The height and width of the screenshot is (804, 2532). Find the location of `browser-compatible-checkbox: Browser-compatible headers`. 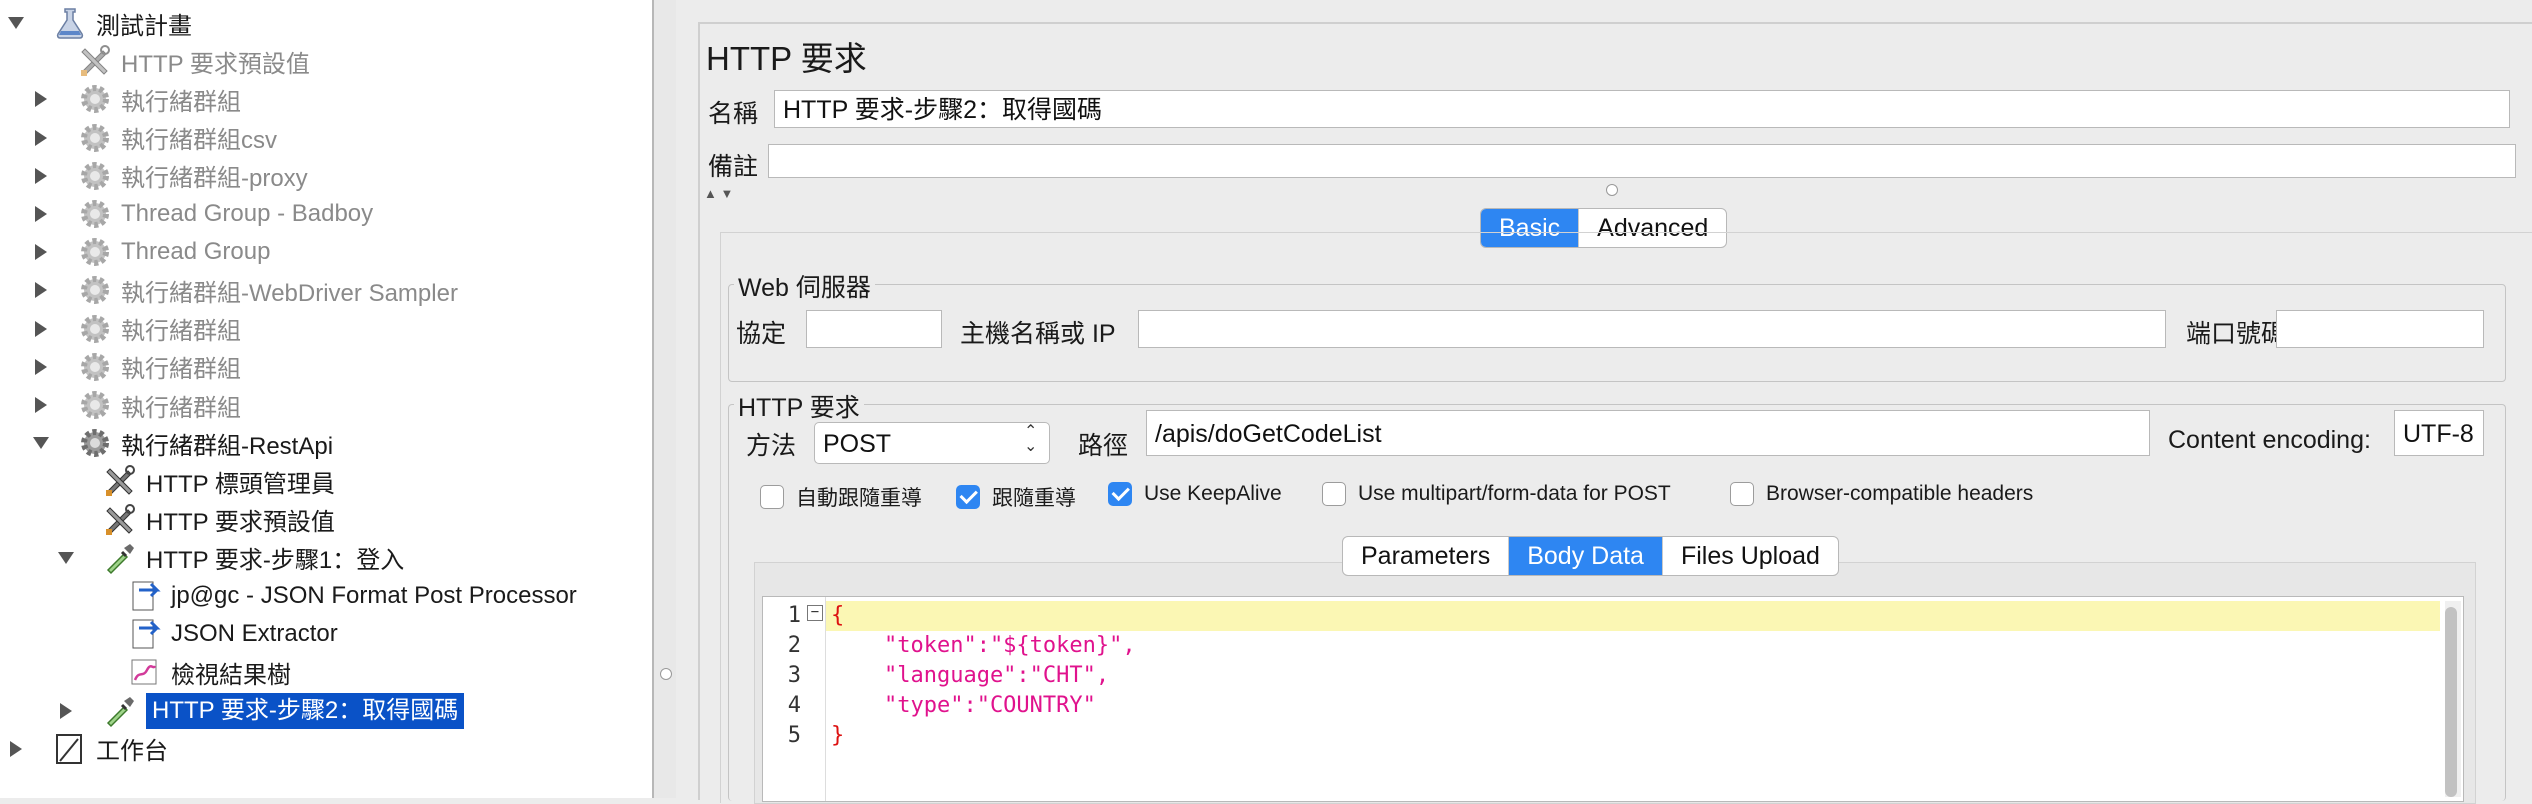

browser-compatible-checkbox: Browser-compatible headers is located at coordinates (1881, 494).